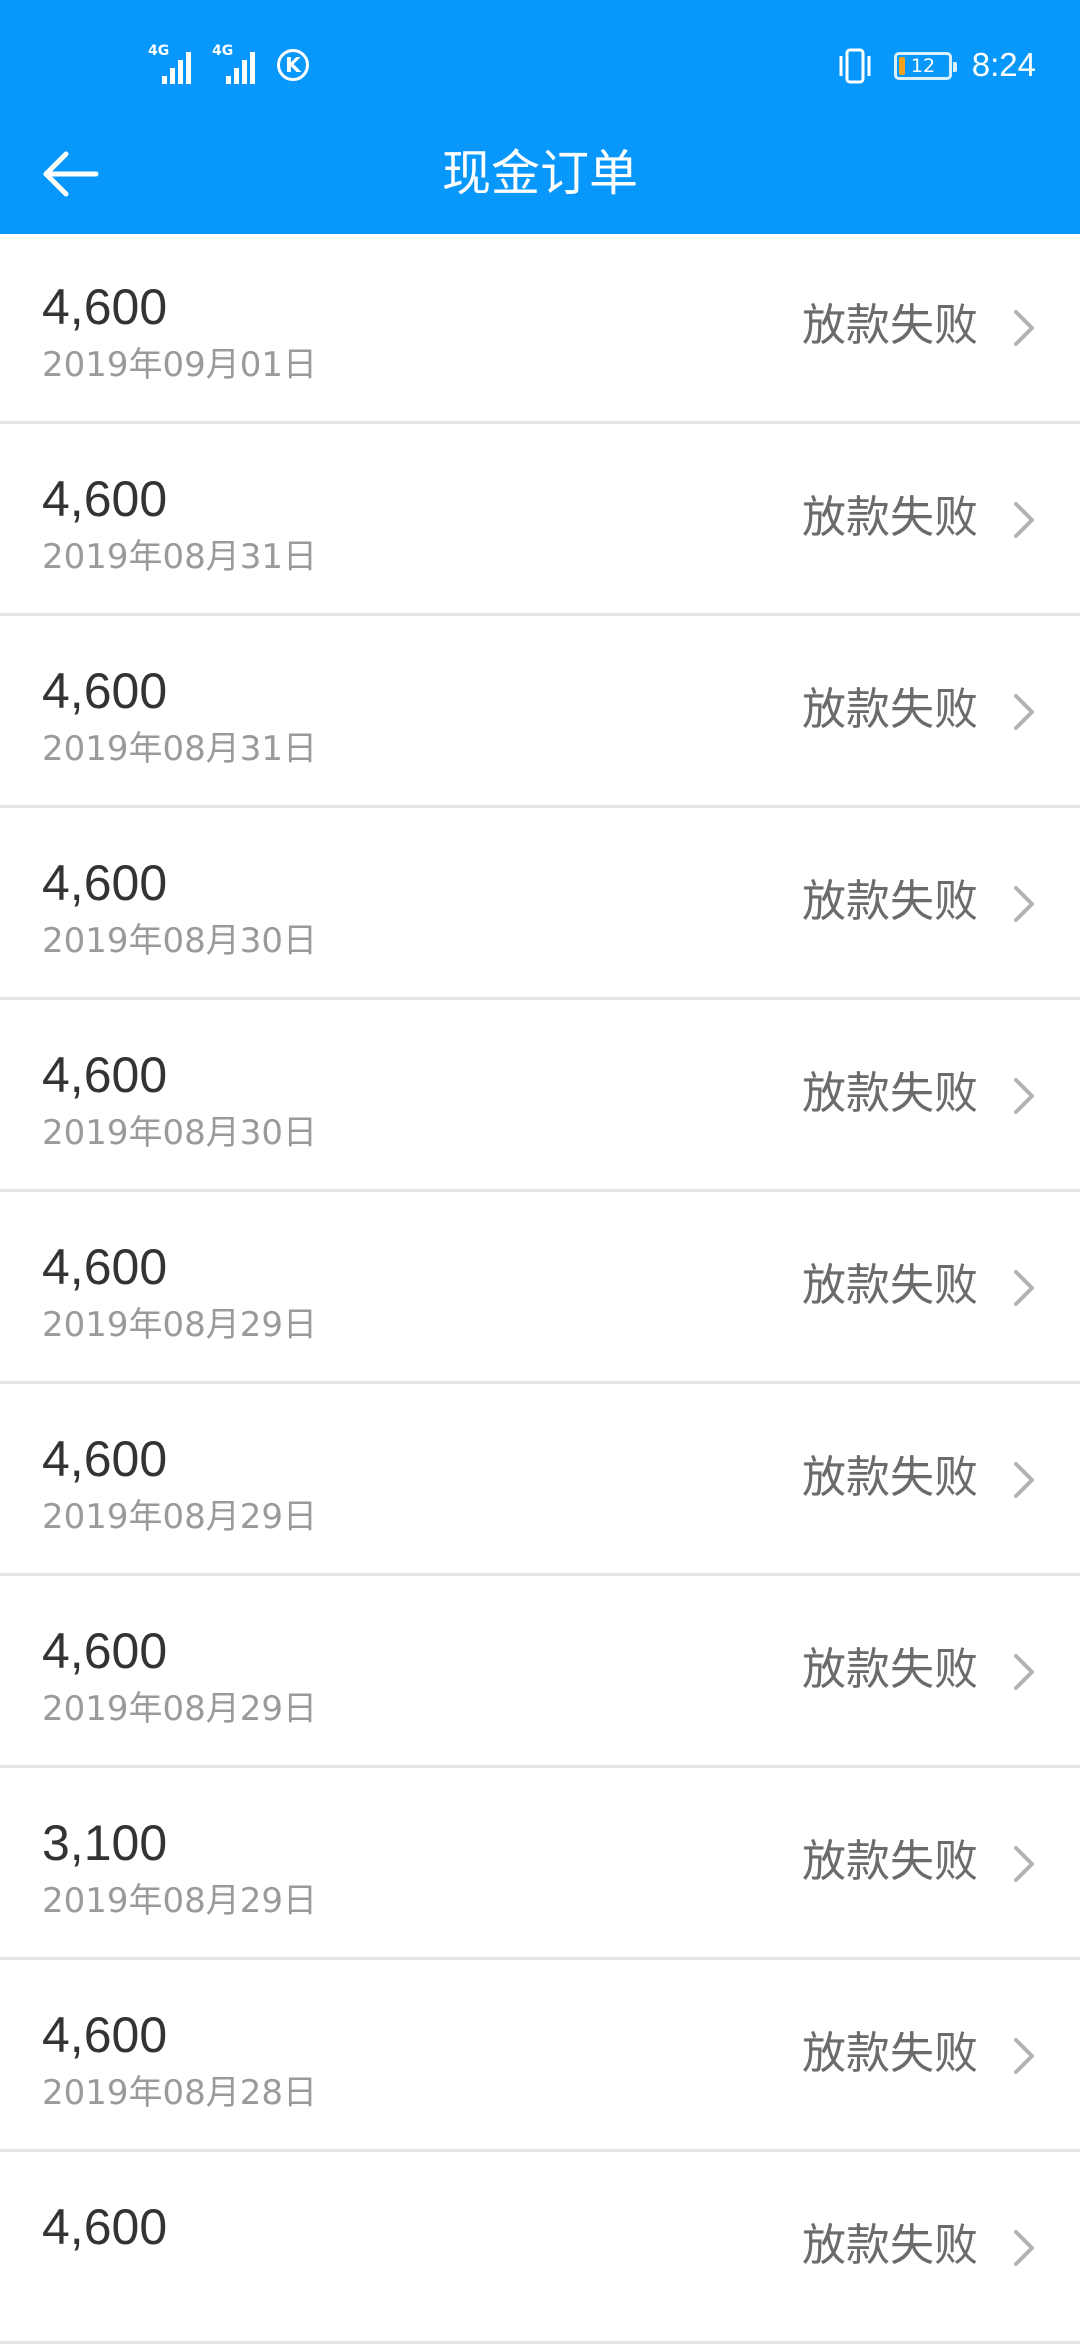 This screenshot has width=1080, height=2344. I want to click on arrow-left-icon, so click(71, 174).